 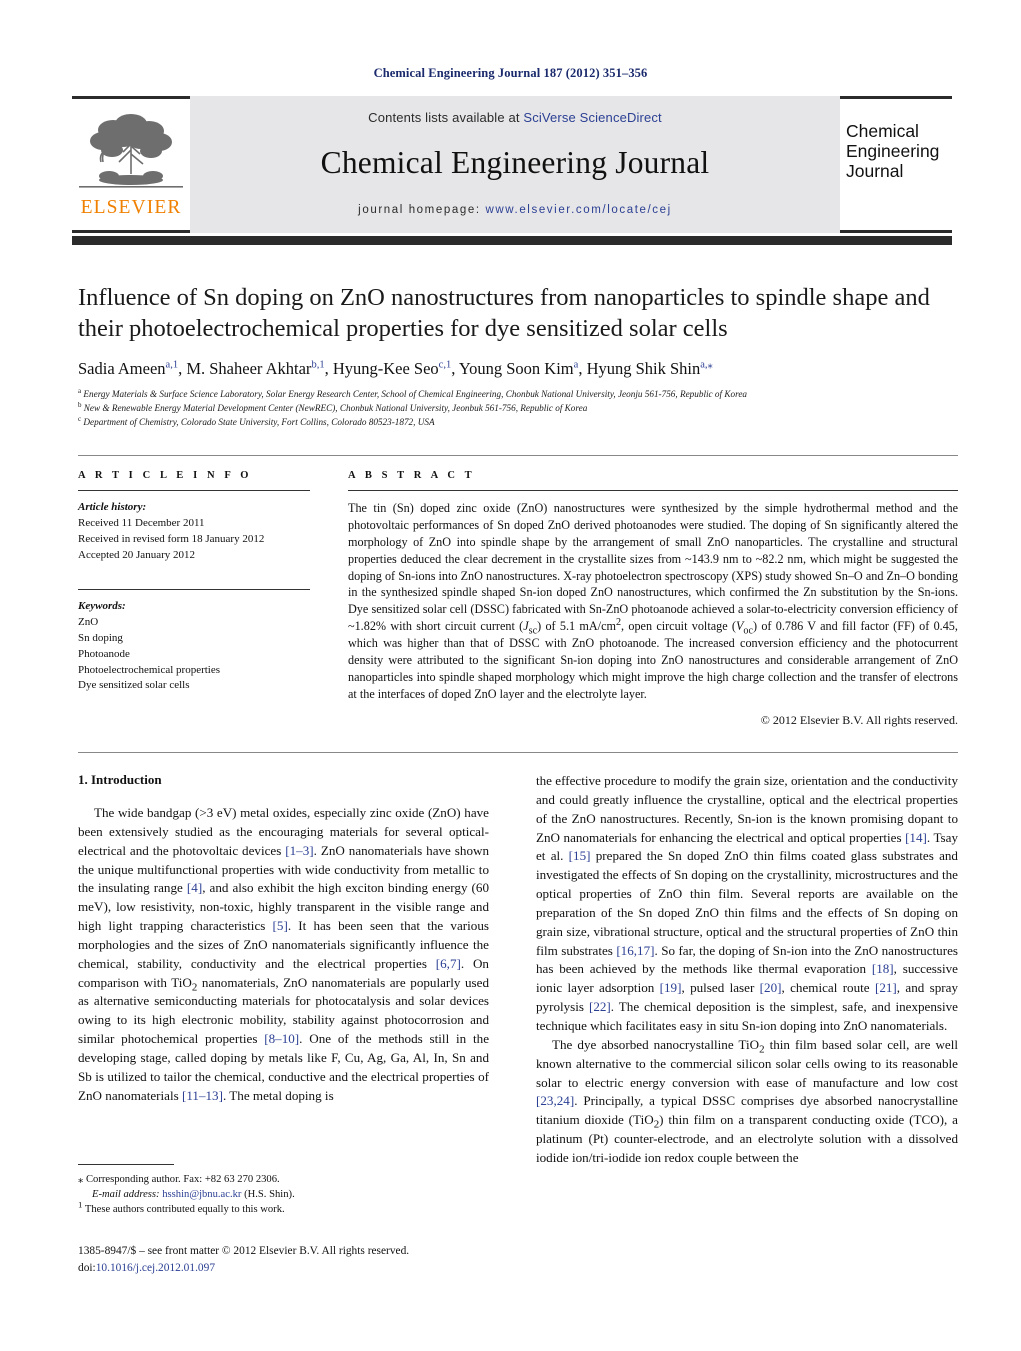 What do you see at coordinates (102, 605) in the screenshot?
I see `keywords-label: Keywords:` at bounding box center [102, 605].